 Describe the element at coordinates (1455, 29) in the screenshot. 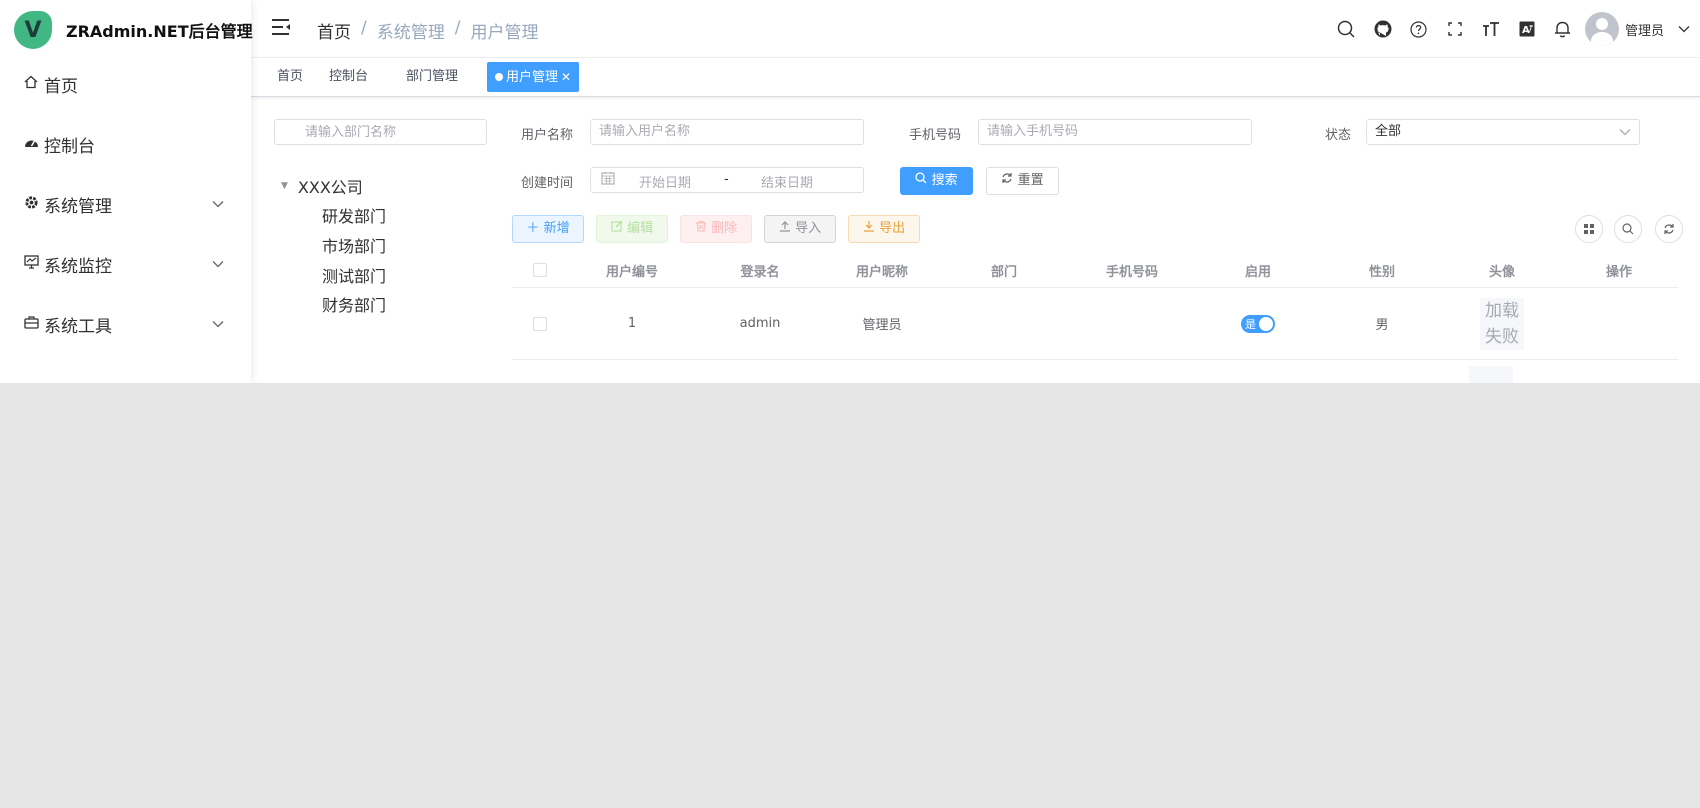

I see `fullscreen-icon` at that location.